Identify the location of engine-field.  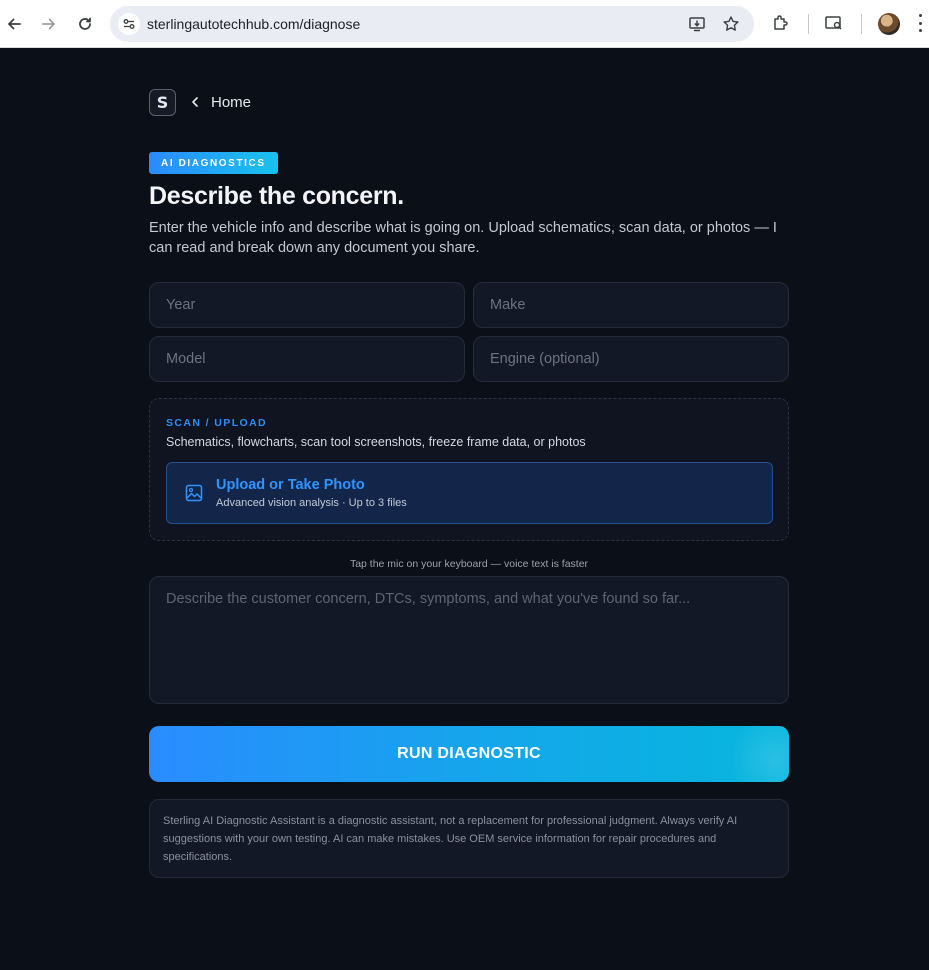
(631, 359).